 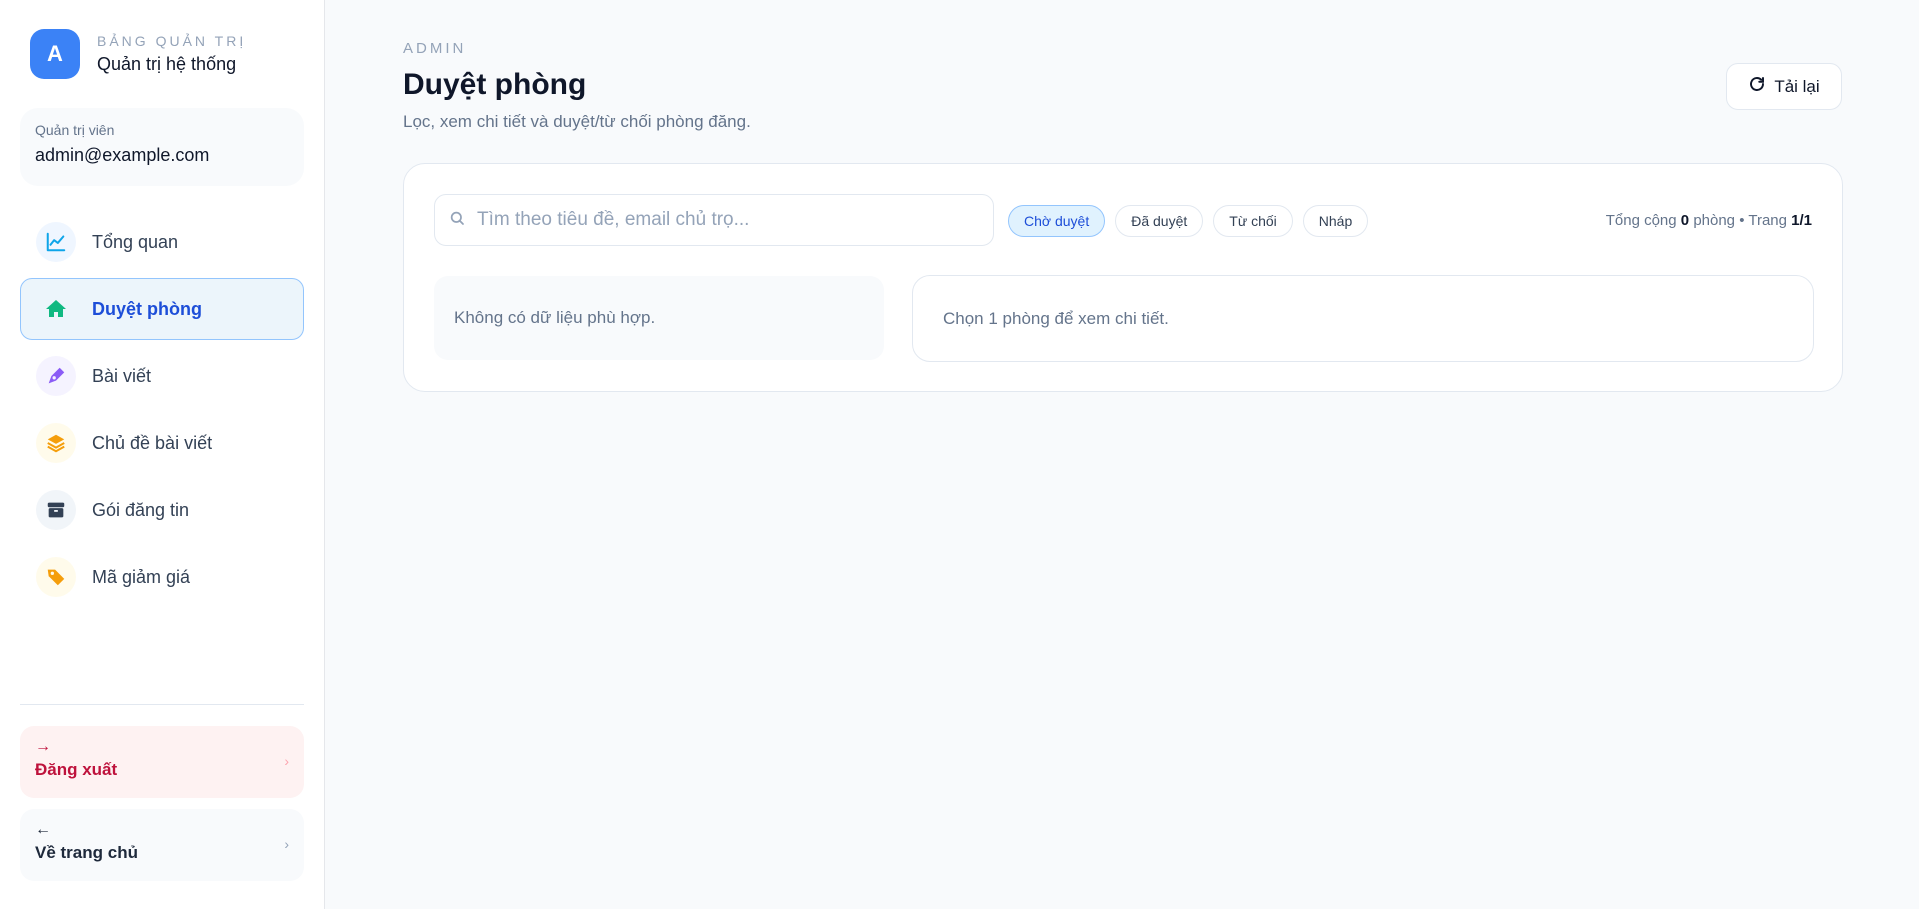 What do you see at coordinates (457, 220) in the screenshot?
I see `search-icon` at bounding box center [457, 220].